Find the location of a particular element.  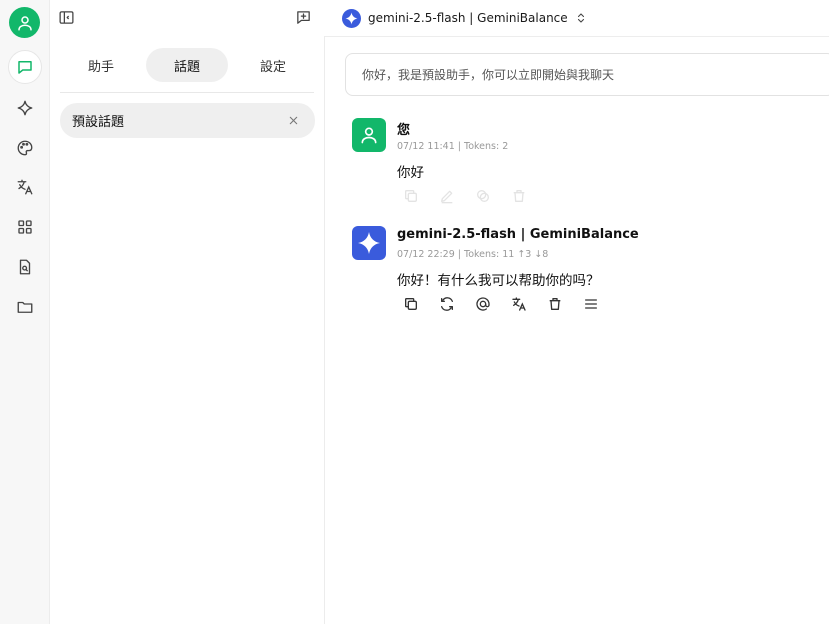

document-search-icon is located at coordinates (25, 267).